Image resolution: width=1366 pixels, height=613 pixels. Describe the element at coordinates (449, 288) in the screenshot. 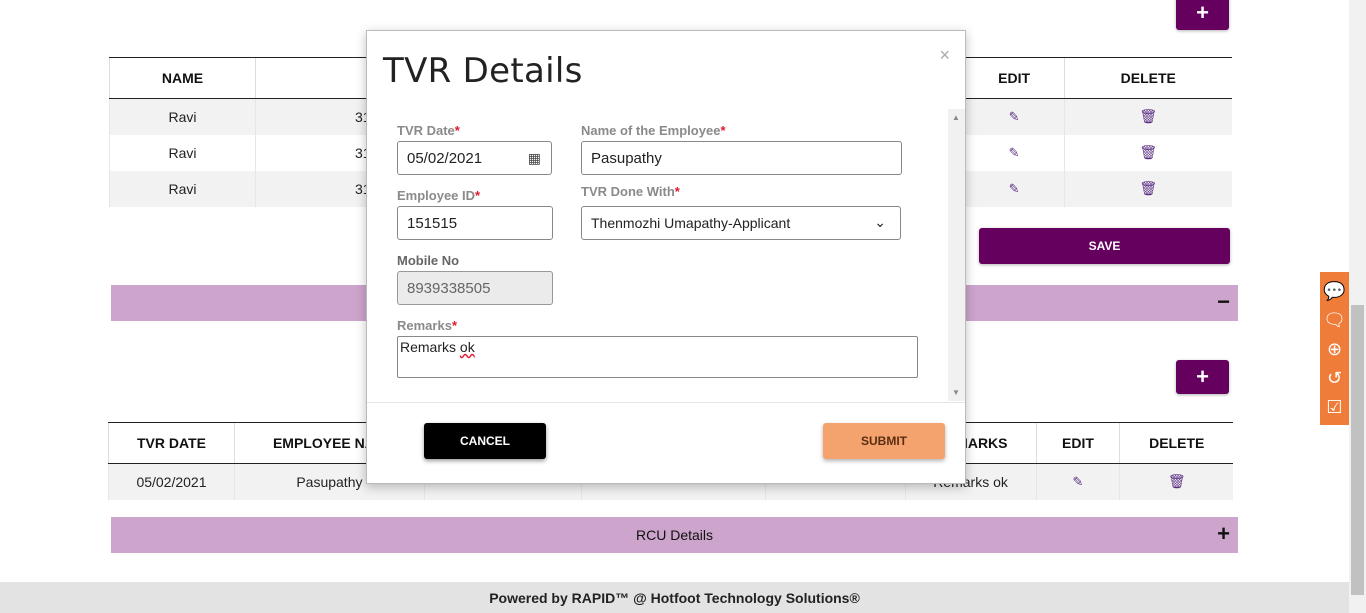

I see `mobile-value: 8939338505` at that location.